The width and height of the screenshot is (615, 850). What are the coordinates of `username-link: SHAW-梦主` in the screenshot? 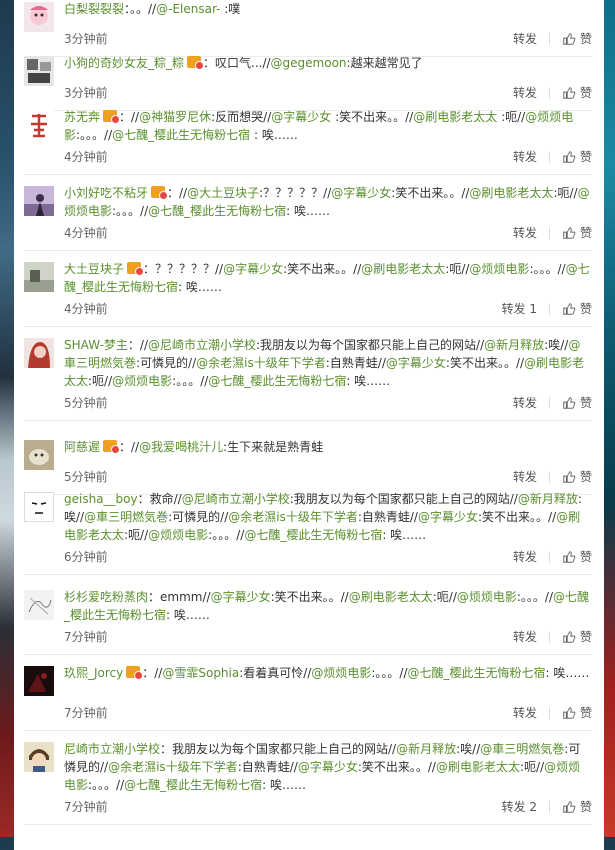 It's located at (96, 345).